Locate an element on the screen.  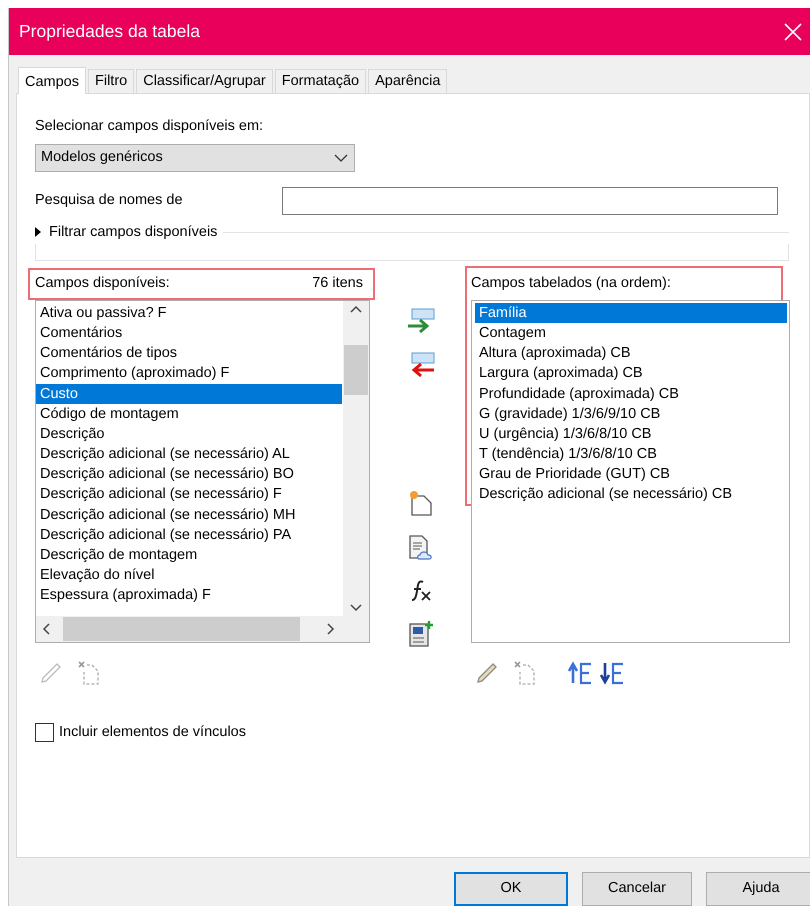
checkbox is located at coordinates (44, 732).